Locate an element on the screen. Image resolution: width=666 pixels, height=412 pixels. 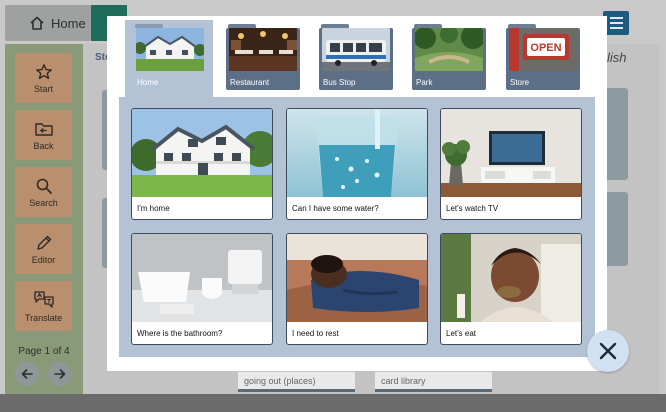
search-icon is located at coordinates (44, 186).